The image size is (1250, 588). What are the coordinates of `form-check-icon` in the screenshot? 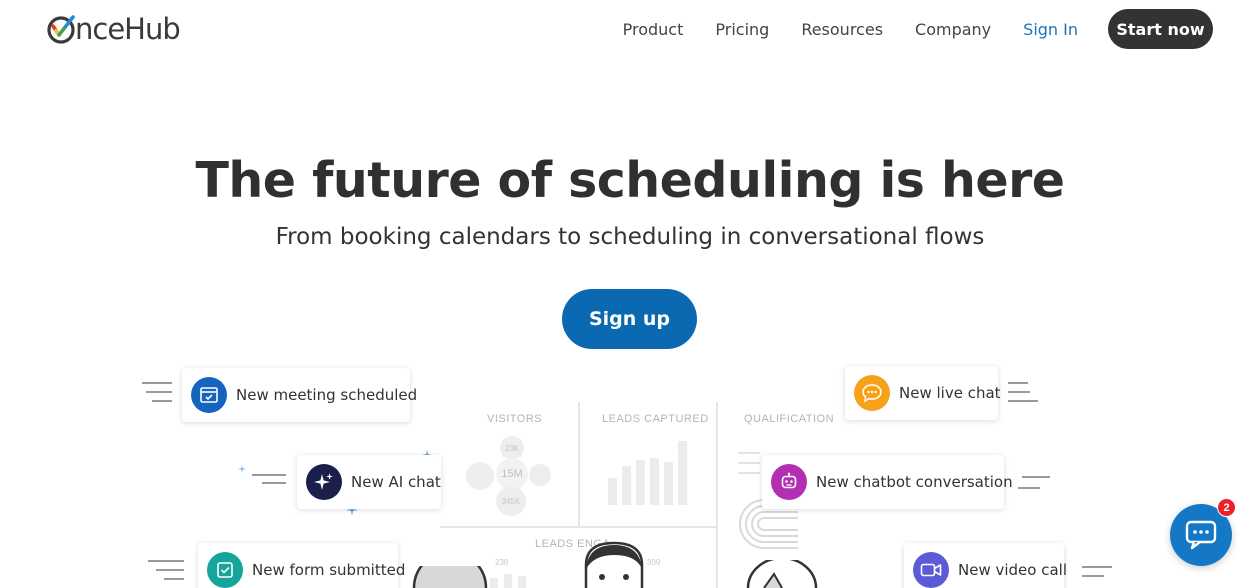 It's located at (225, 570).